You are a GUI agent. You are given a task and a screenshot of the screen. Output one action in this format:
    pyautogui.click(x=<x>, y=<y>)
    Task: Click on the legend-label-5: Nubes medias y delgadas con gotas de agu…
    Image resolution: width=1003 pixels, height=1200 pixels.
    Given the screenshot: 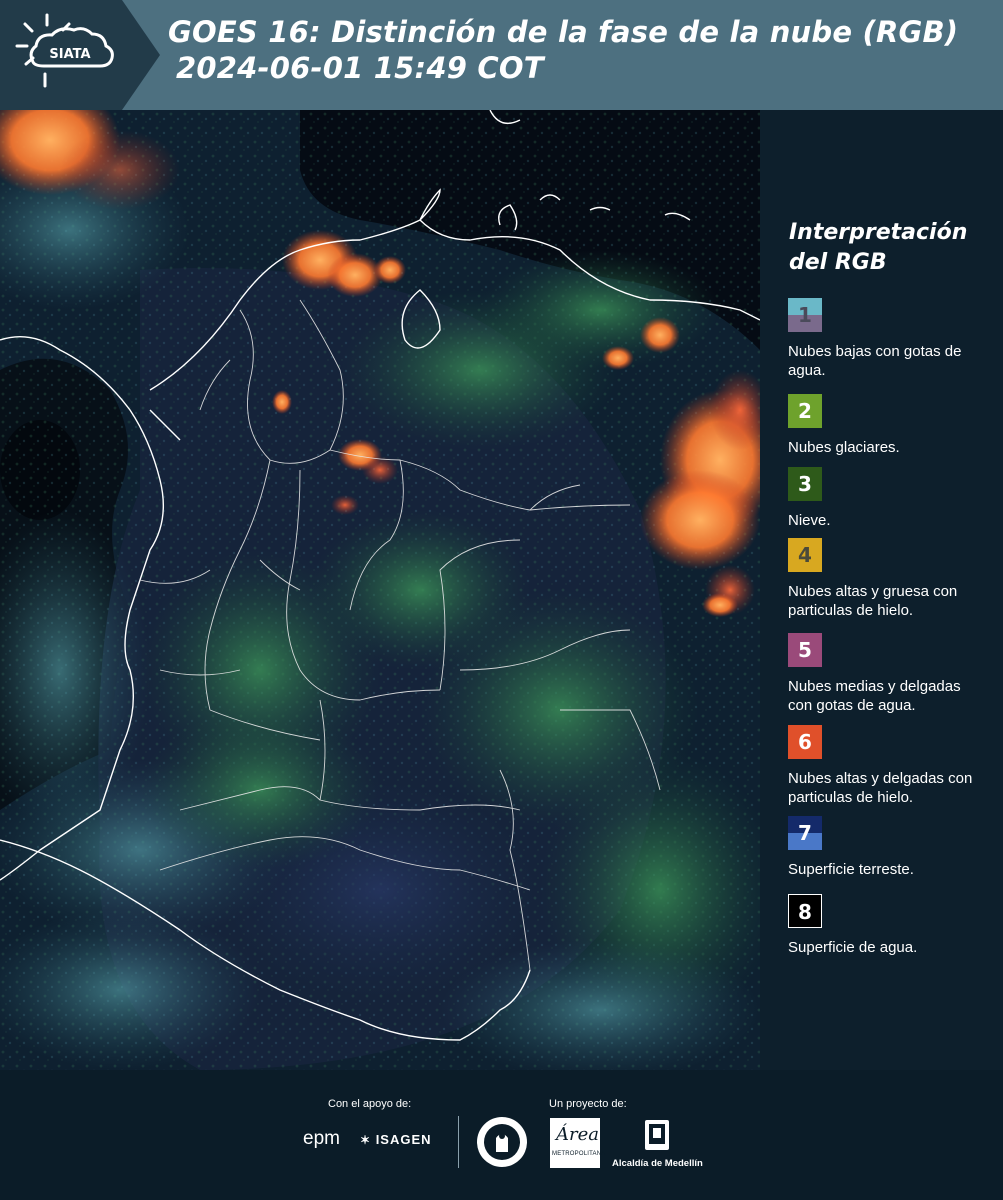 What is the action you would take?
    pyautogui.click(x=874, y=696)
    